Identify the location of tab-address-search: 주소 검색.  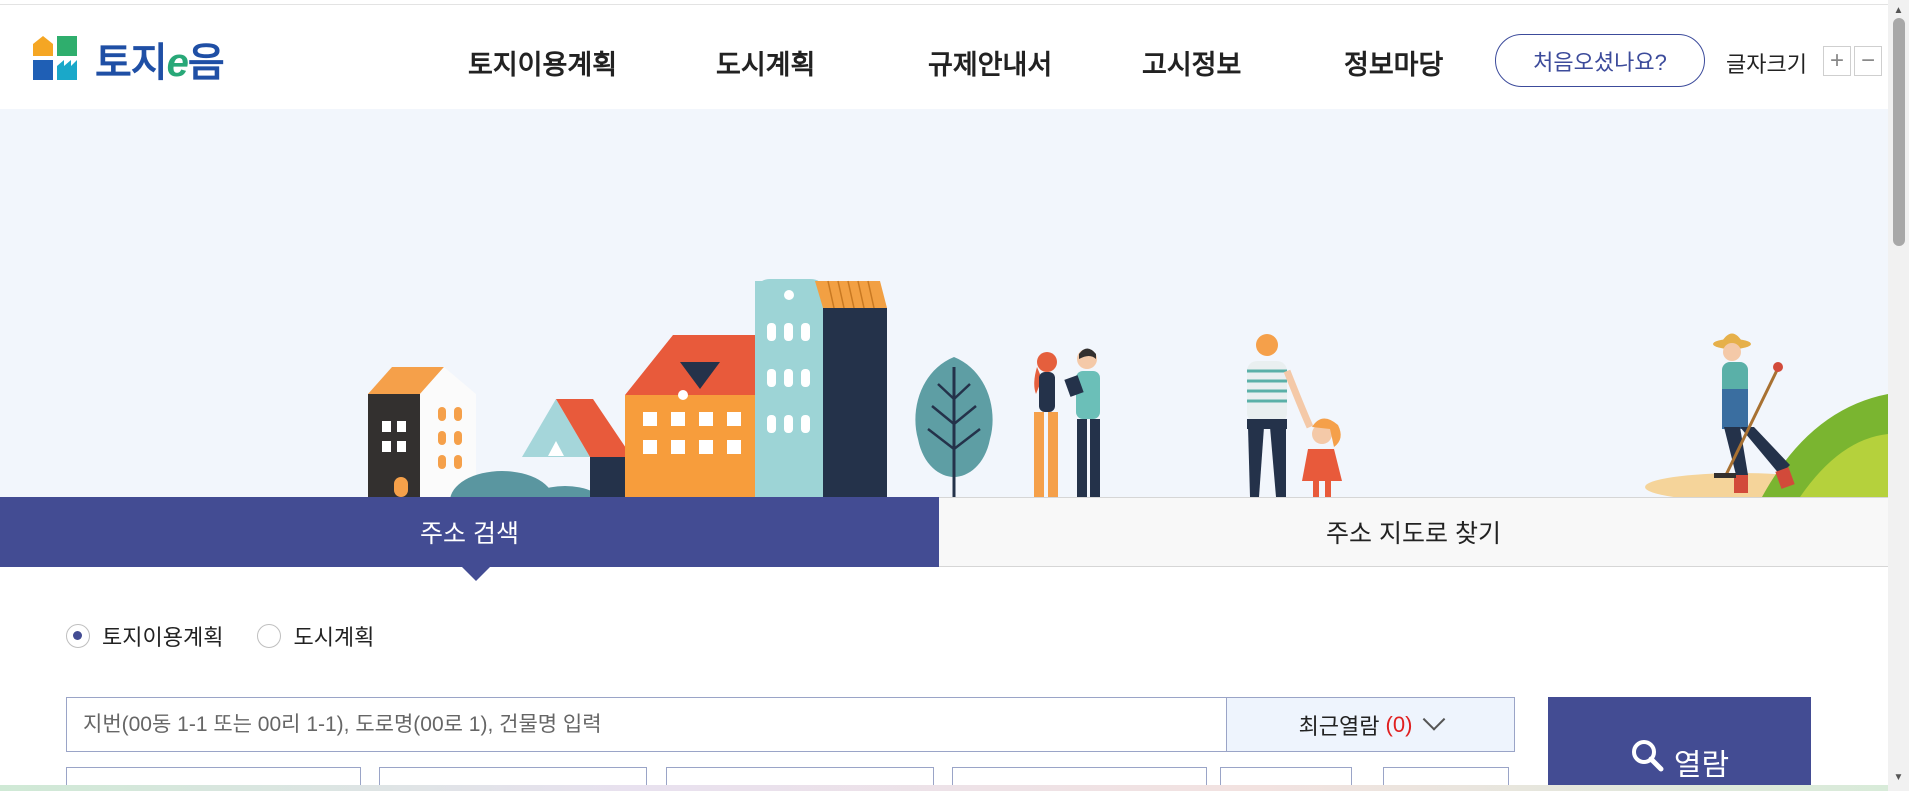
(469, 539).